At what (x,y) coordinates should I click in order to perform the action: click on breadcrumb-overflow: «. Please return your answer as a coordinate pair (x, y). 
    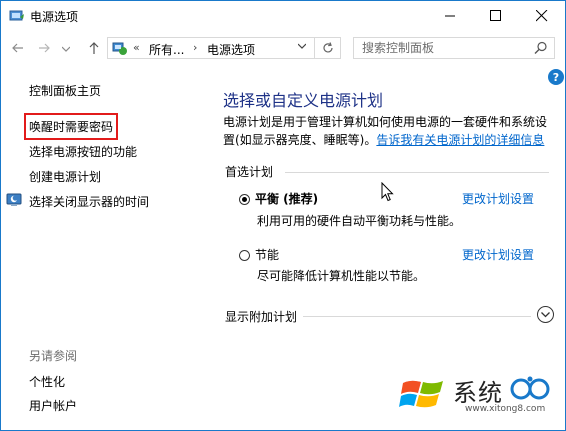
    Looking at the image, I should click on (136, 47).